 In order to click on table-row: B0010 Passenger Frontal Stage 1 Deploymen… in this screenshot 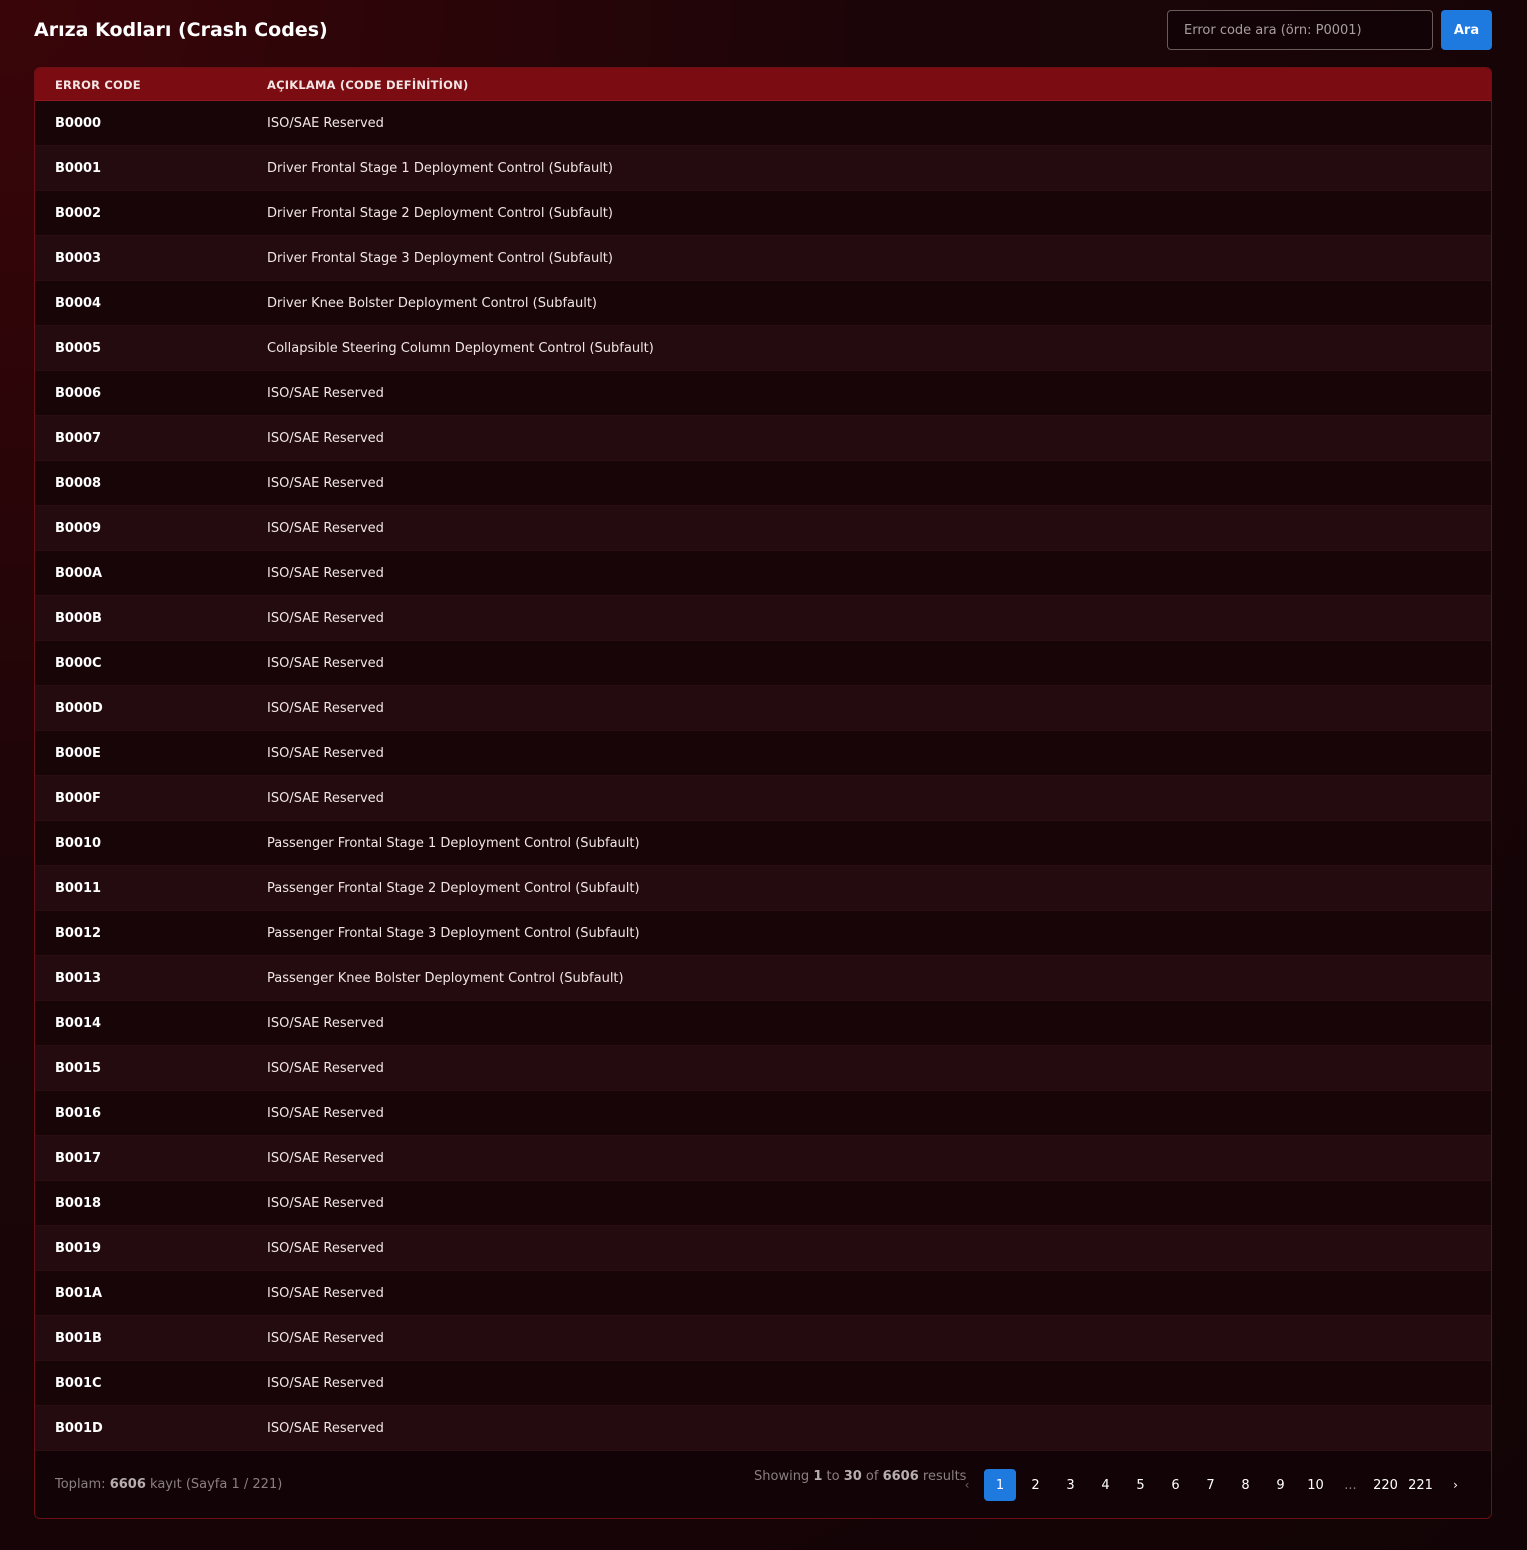, I will do `click(763, 843)`.